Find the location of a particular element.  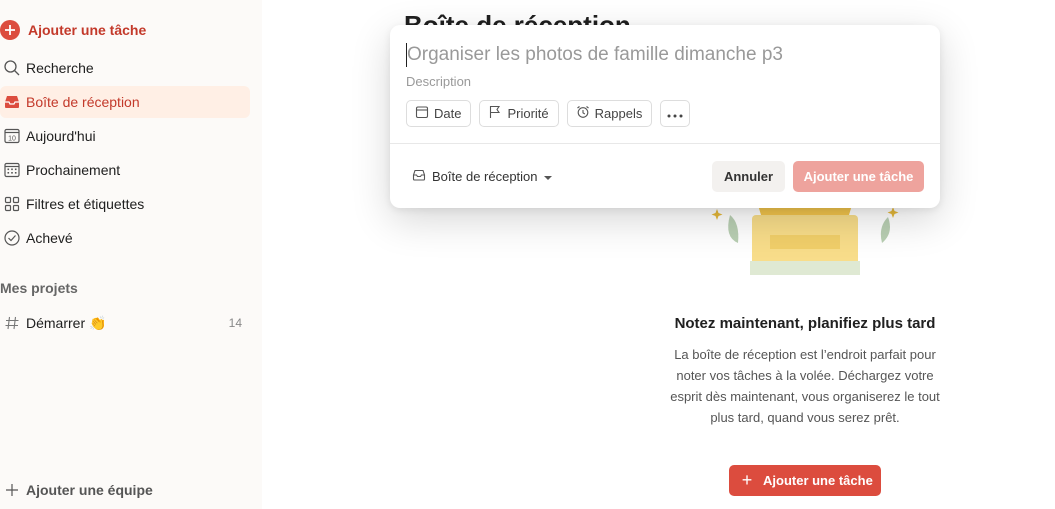

divider is located at coordinates (665, 143).